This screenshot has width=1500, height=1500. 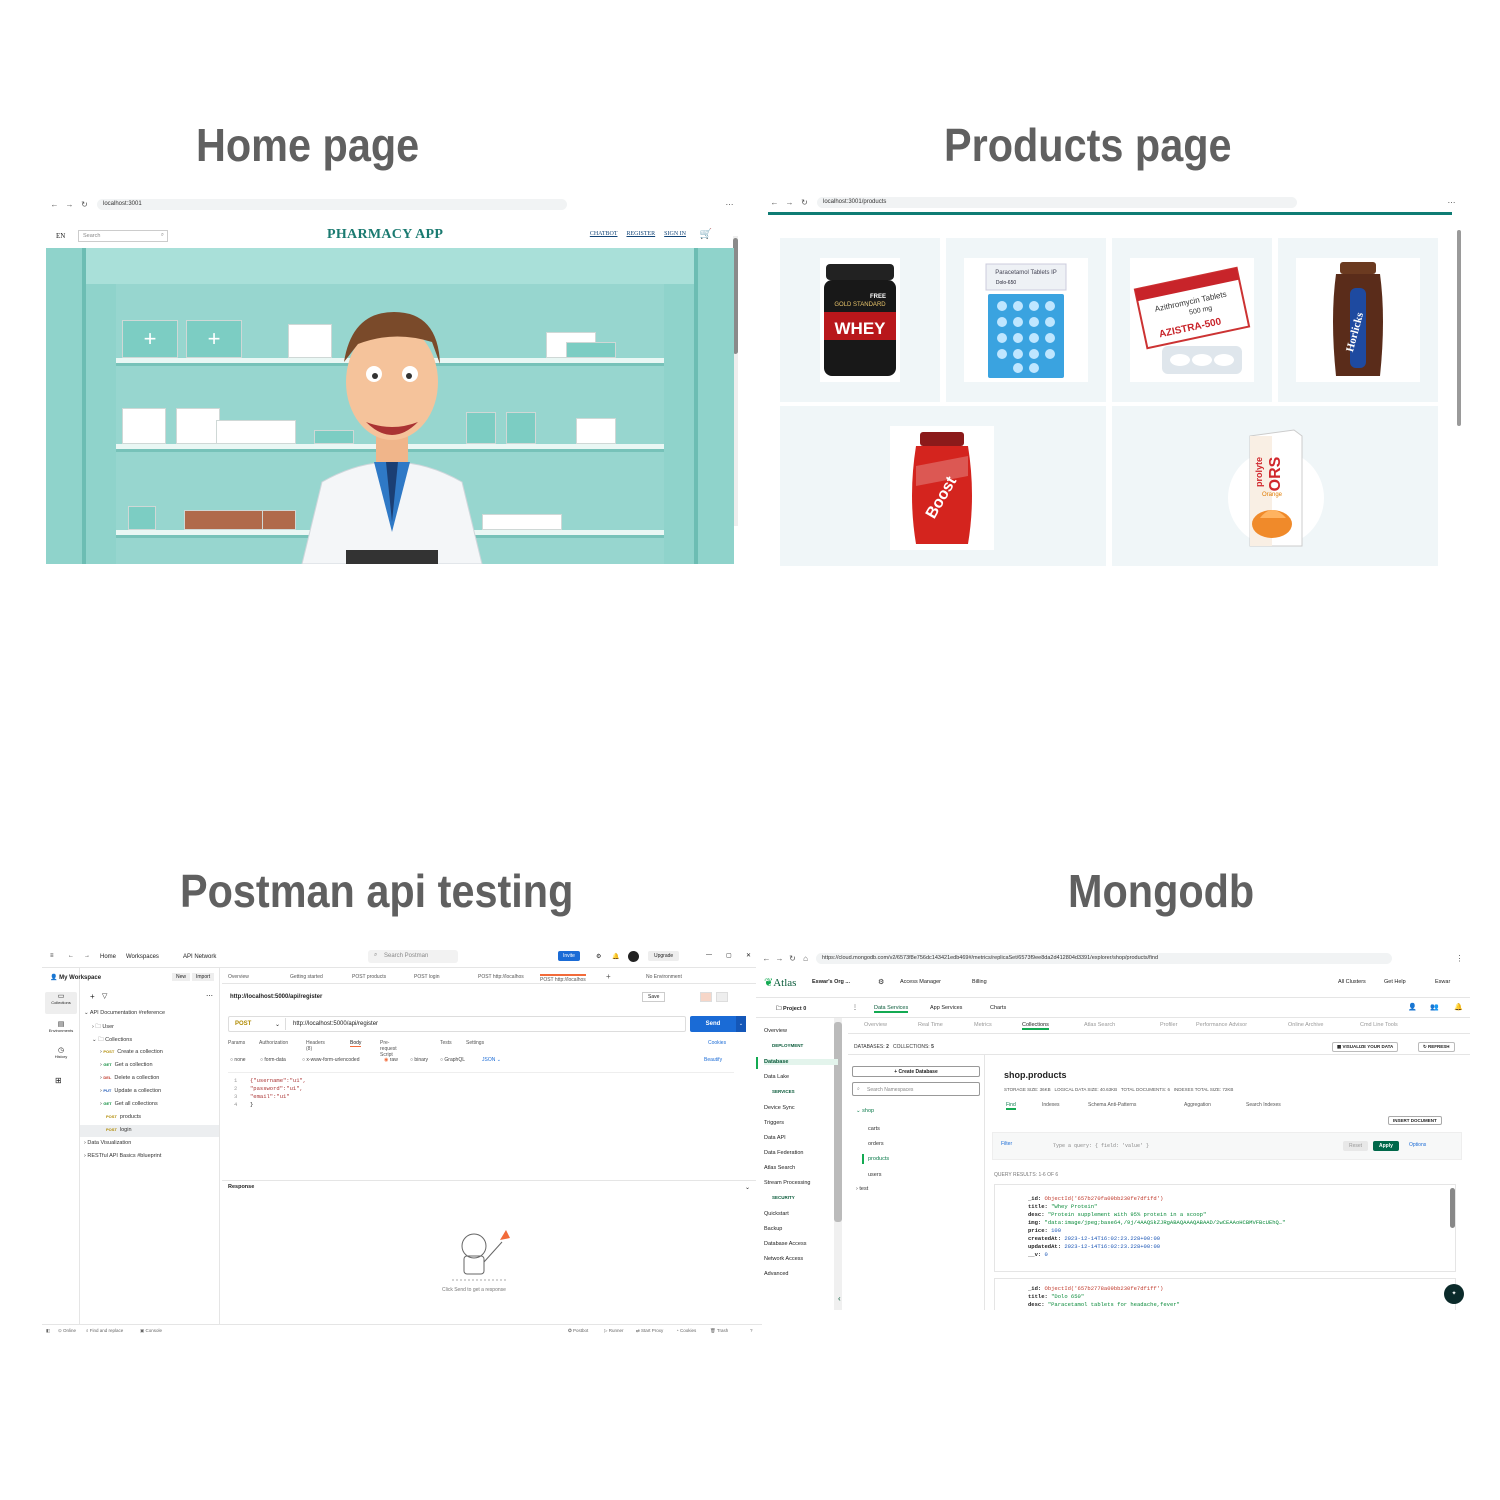 What do you see at coordinates (791, 1009) in the screenshot?
I see `project-select: 🗀 Project 0` at bounding box center [791, 1009].